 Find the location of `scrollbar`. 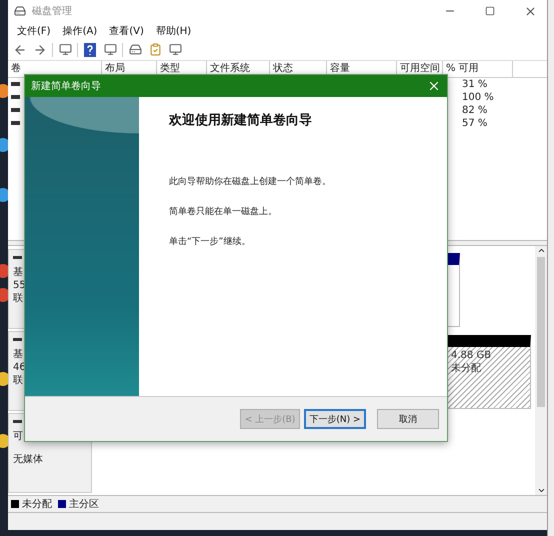

scrollbar is located at coordinates (541, 371).